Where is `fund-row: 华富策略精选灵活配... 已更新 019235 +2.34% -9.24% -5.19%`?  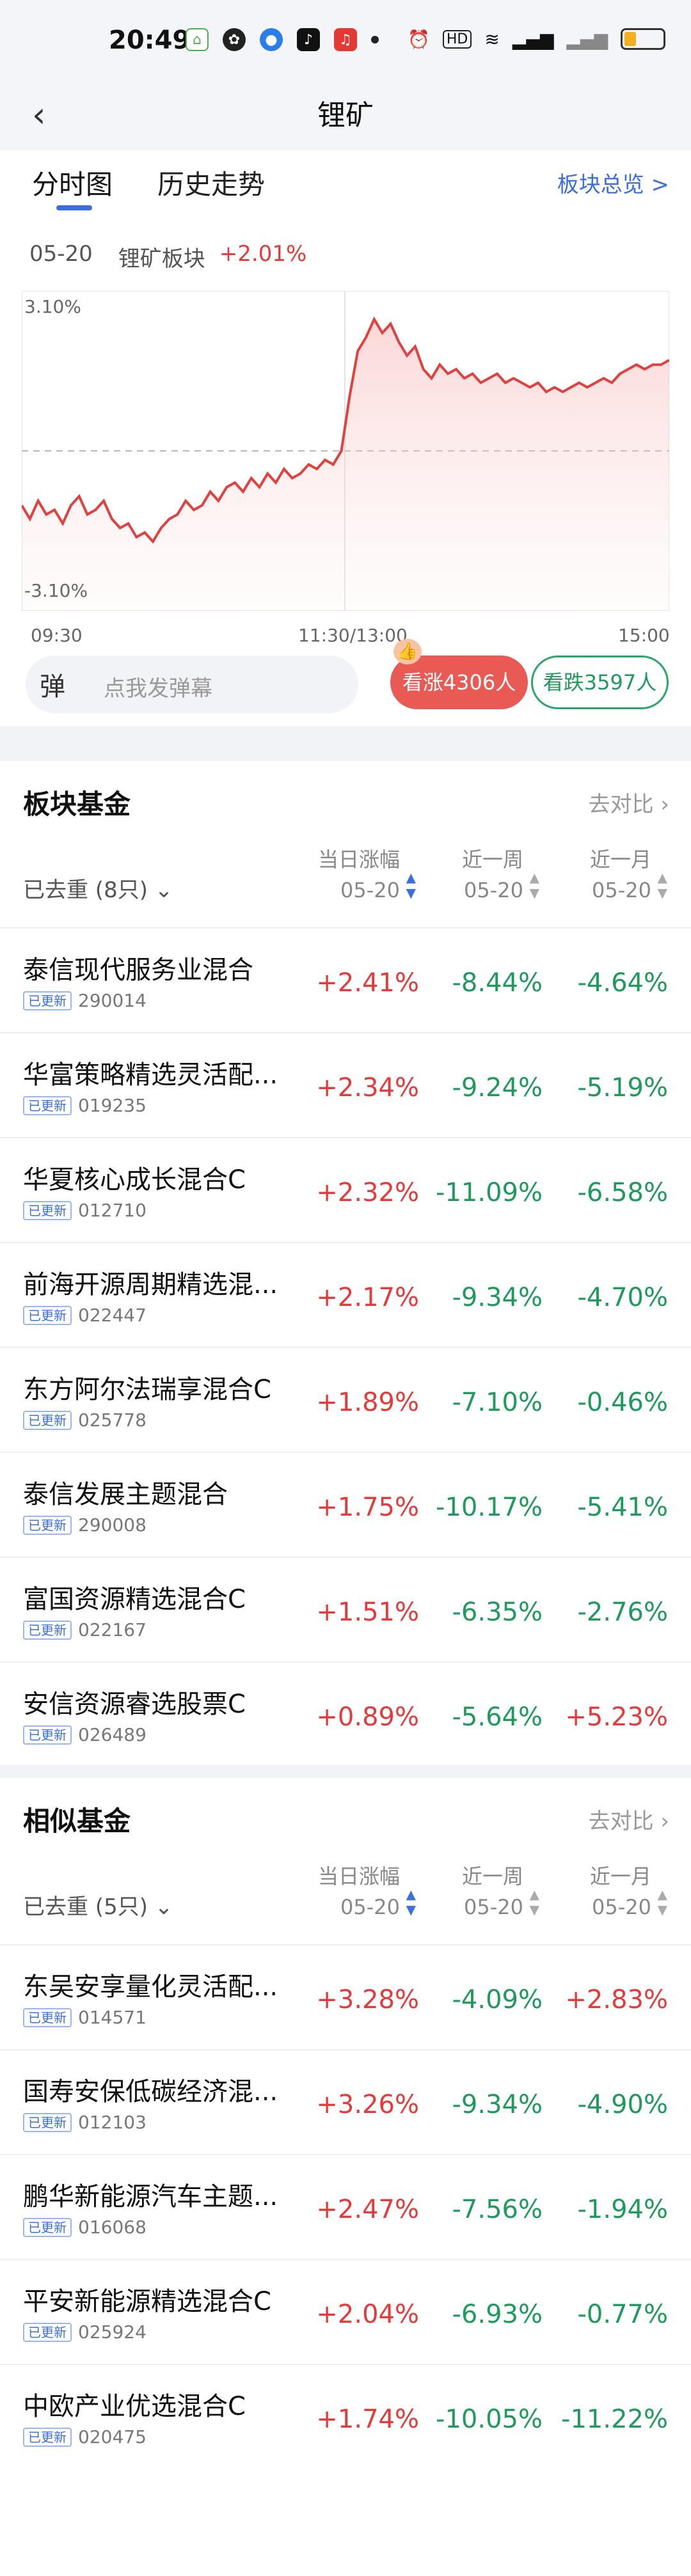
fund-row: 华富策略精选灵活配... 已更新 019235 +2.34% -9.24% -5.19% is located at coordinates (345, 1084).